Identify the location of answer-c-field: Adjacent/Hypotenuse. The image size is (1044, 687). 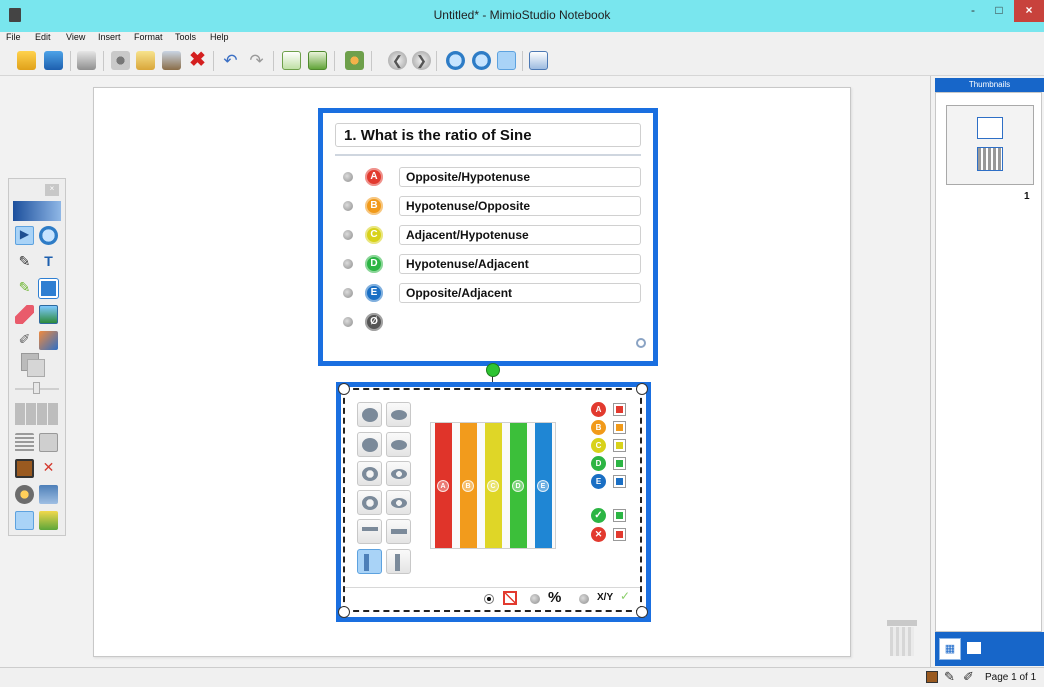
(520, 235).